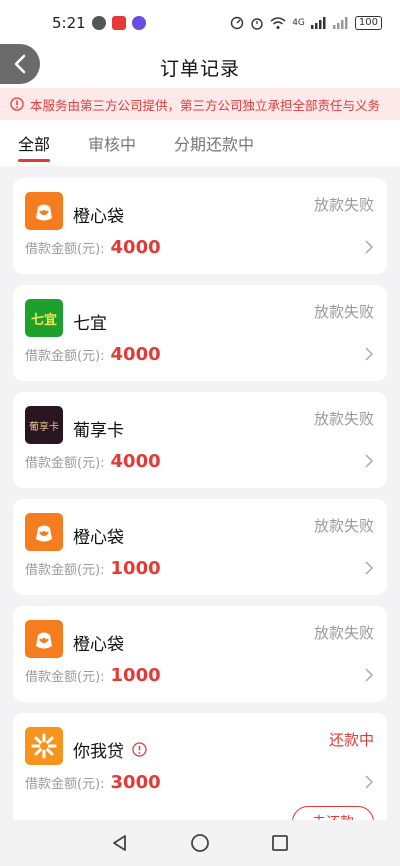 This screenshot has width=400, height=866. I want to click on tab-bar: 全部 审核中 分期还款中, so click(200, 143).